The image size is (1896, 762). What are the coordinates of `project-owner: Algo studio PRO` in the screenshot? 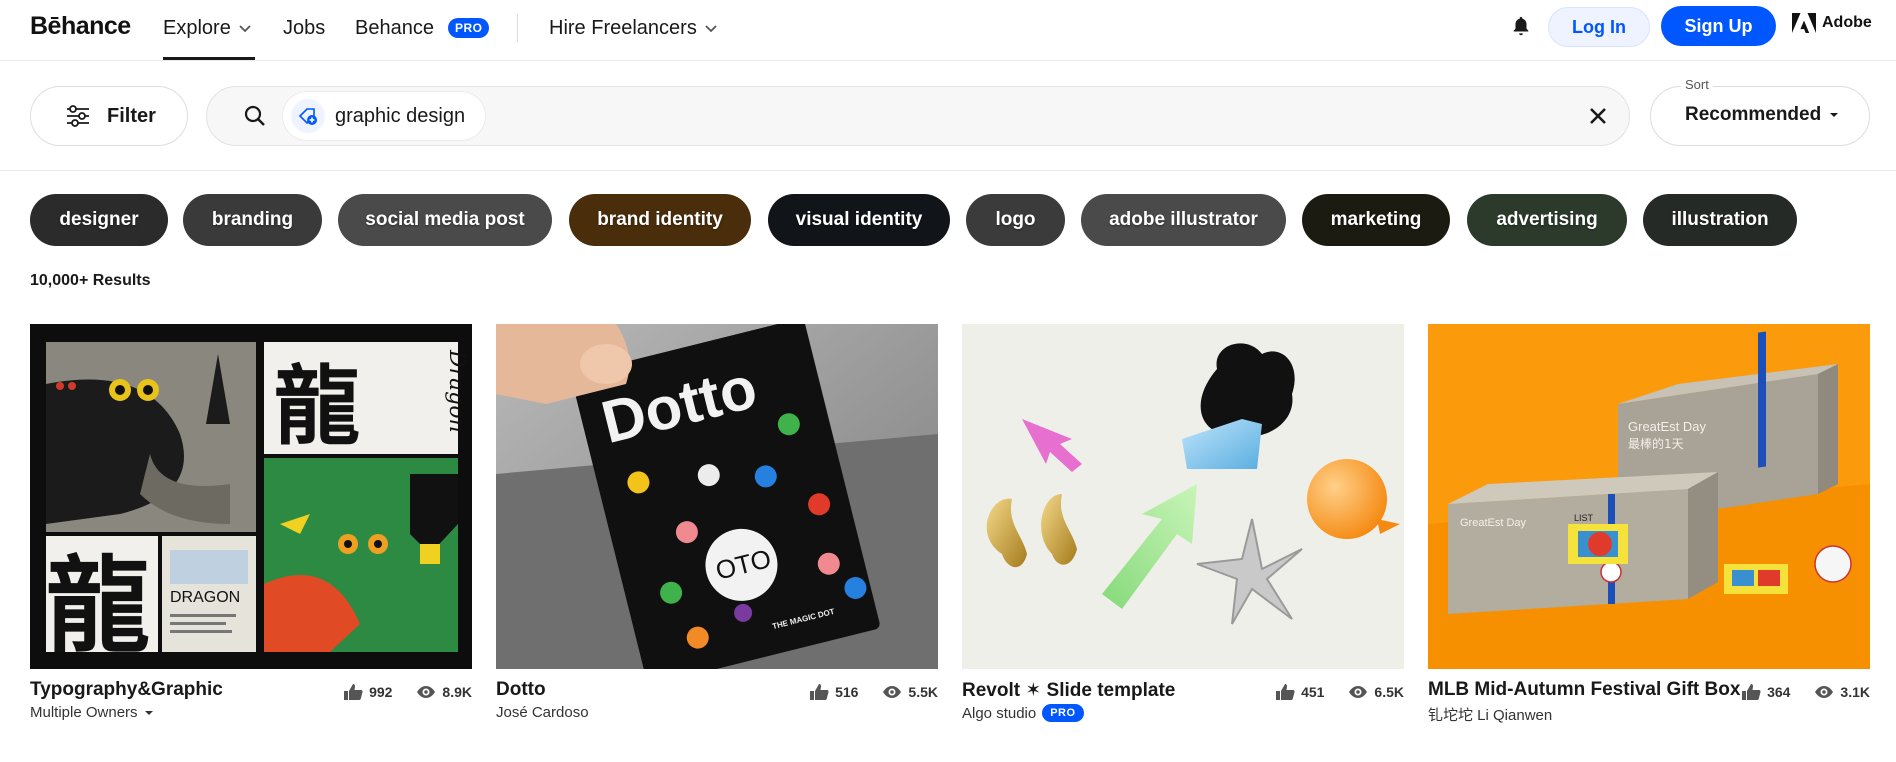 It's located at (1023, 713).